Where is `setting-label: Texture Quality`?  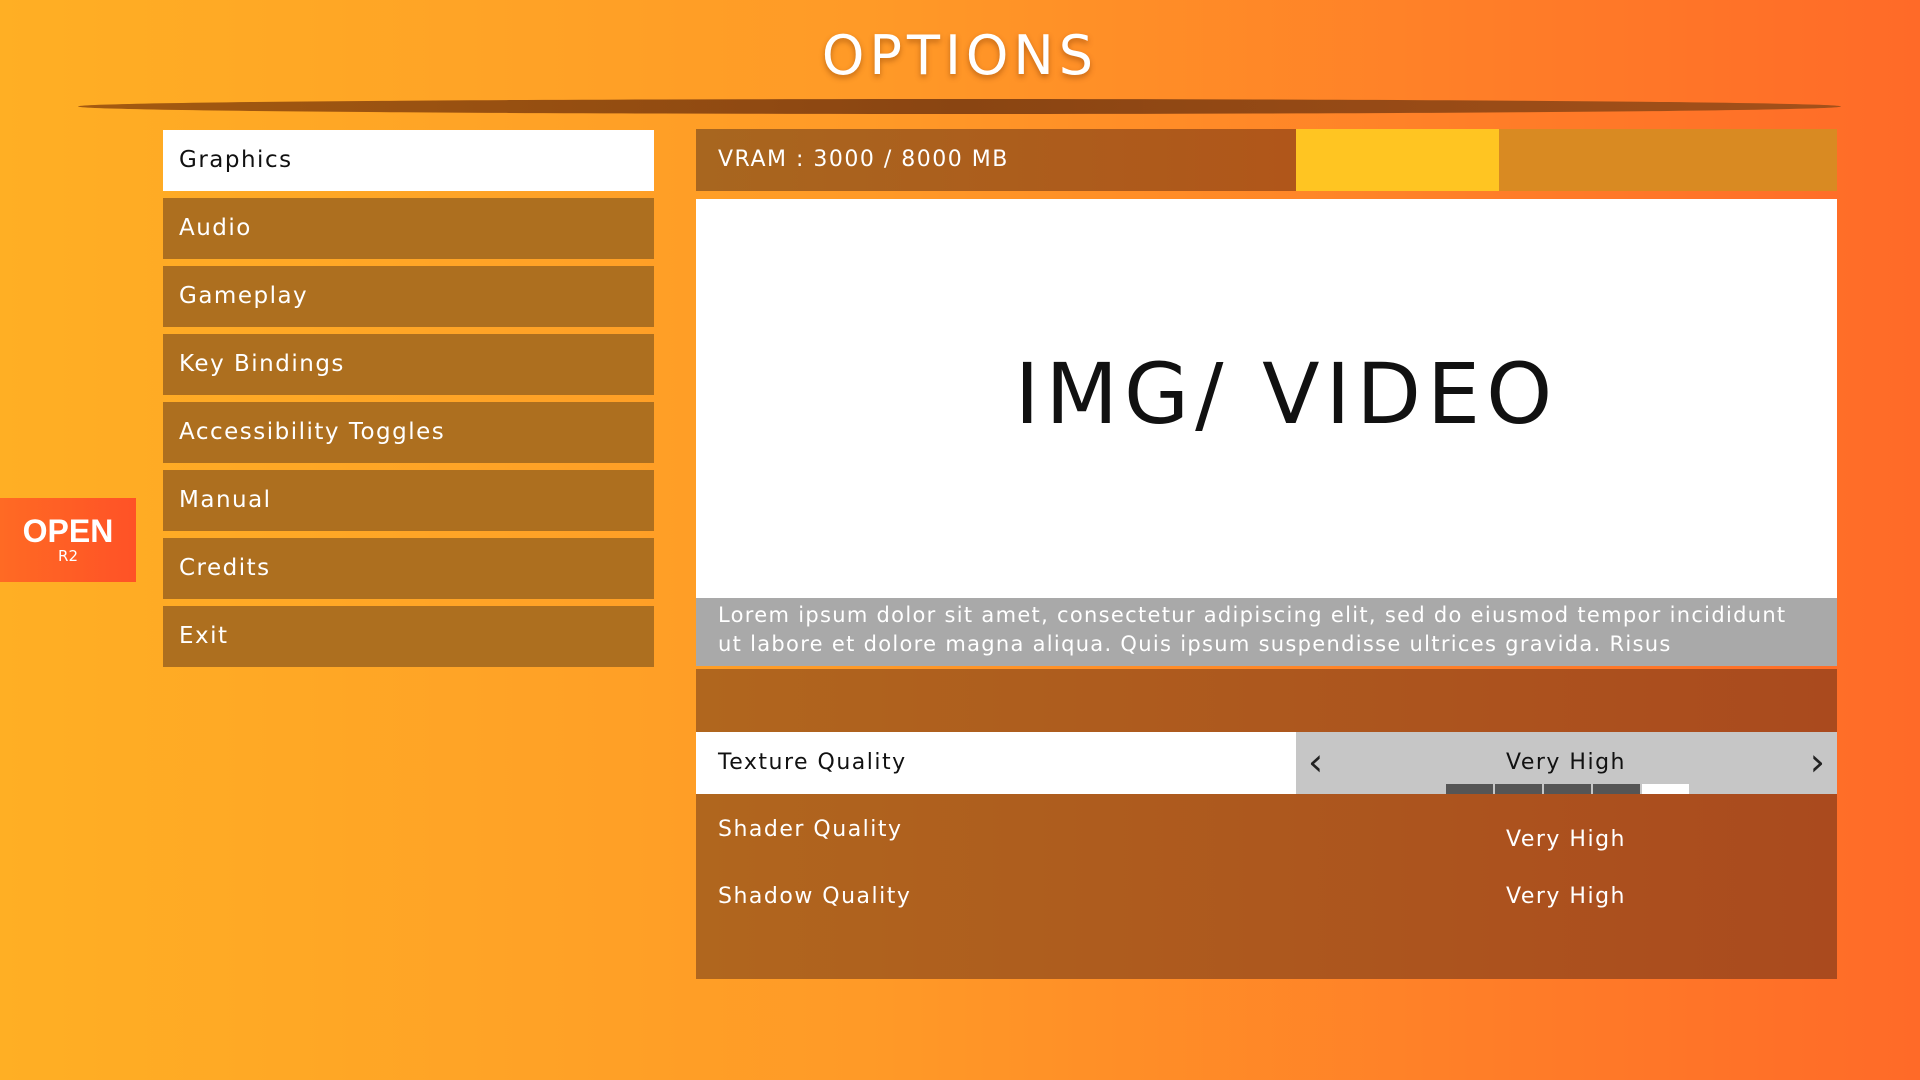 setting-label: Texture Quality is located at coordinates (812, 762).